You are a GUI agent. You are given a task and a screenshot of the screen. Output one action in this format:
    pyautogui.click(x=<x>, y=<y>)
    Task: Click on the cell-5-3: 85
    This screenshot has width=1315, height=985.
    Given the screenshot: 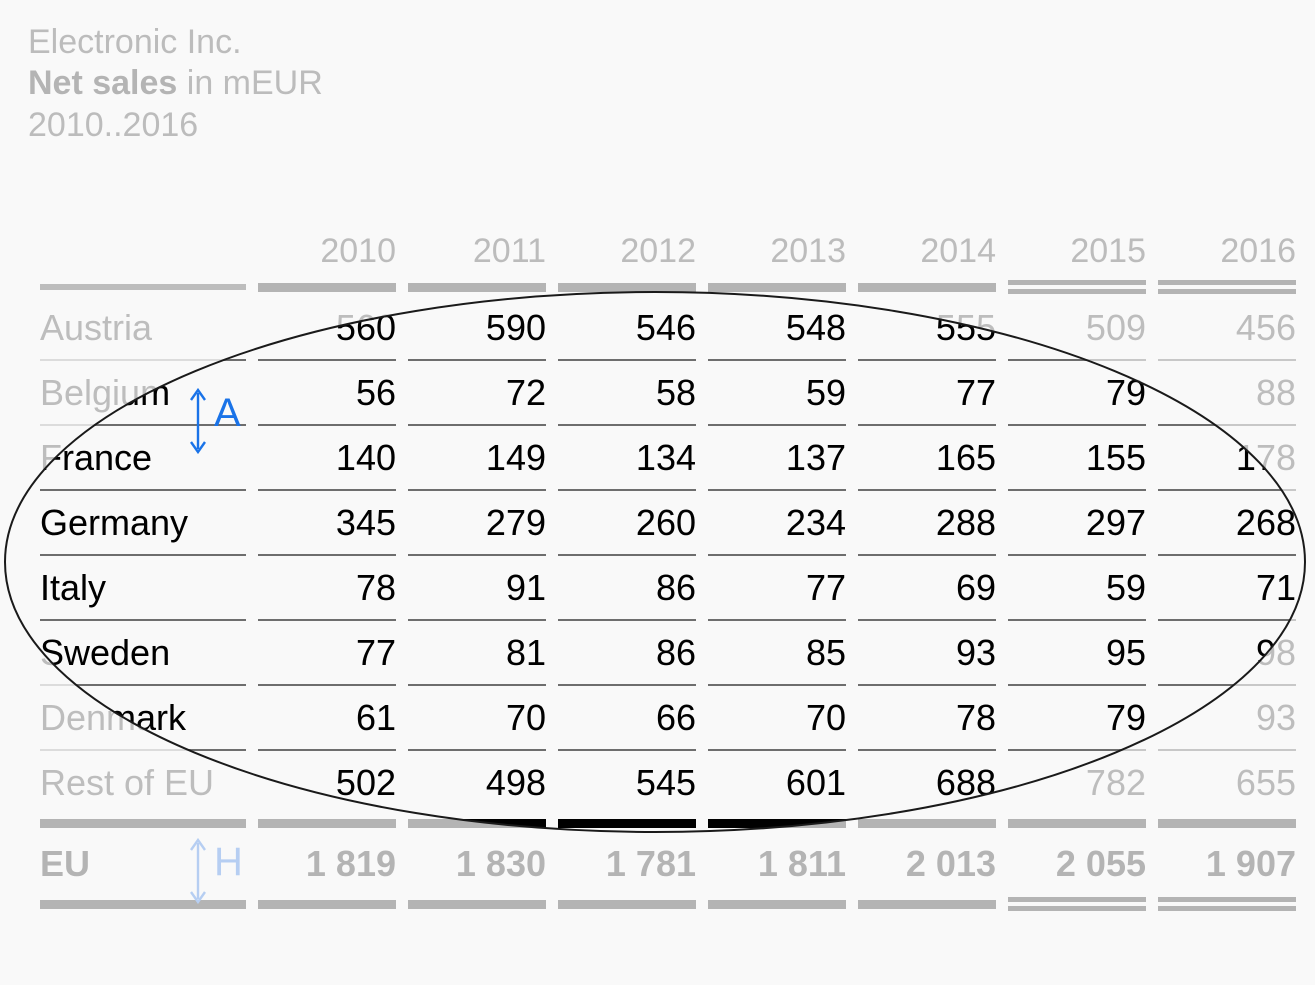 What is the action you would take?
    pyautogui.click(x=777, y=651)
    